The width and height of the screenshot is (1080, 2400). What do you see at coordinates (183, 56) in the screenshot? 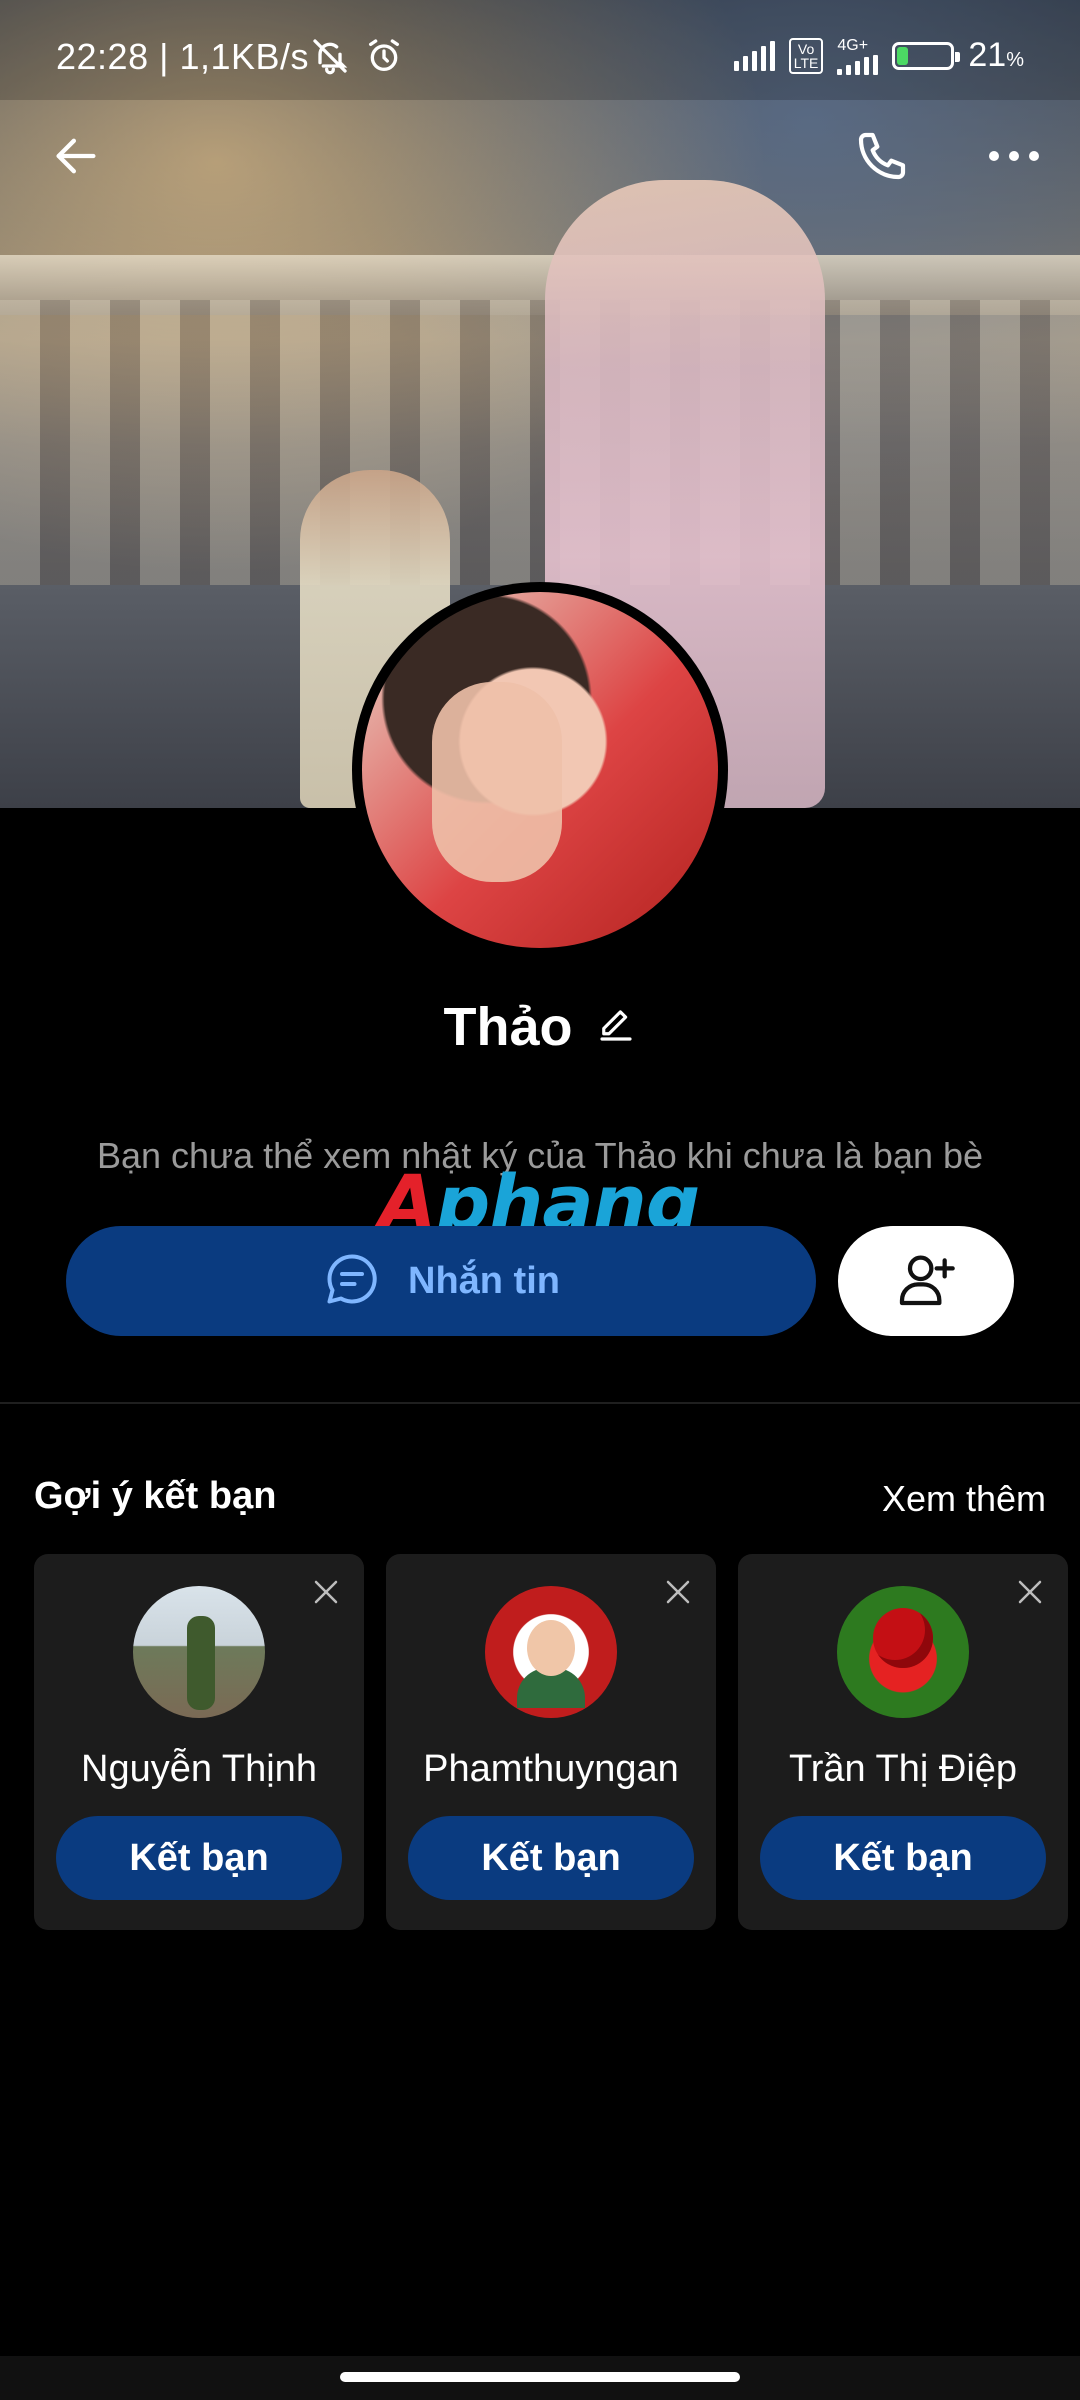
I see `status-time: 22:28 | 1,1KB/s` at bounding box center [183, 56].